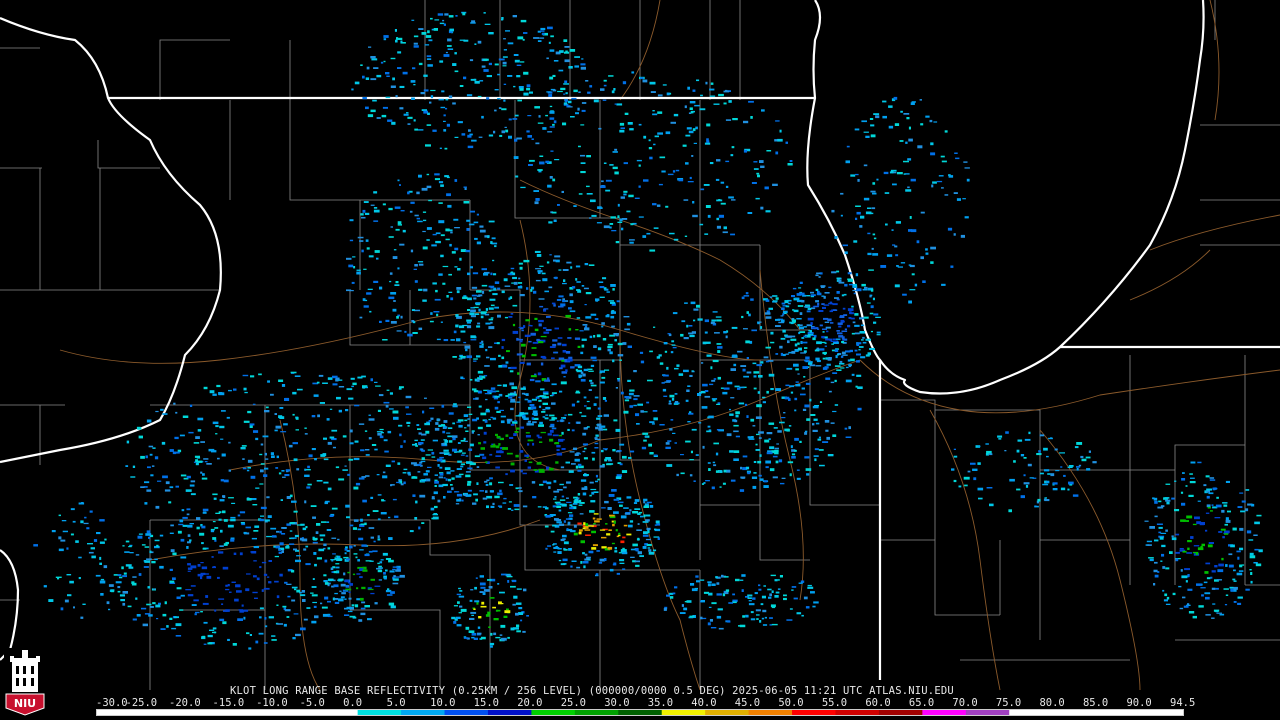 The height and width of the screenshot is (720, 1280). Describe the element at coordinates (1183, 703) in the screenshot. I see `colorbar-tick-label: 94.5` at that location.